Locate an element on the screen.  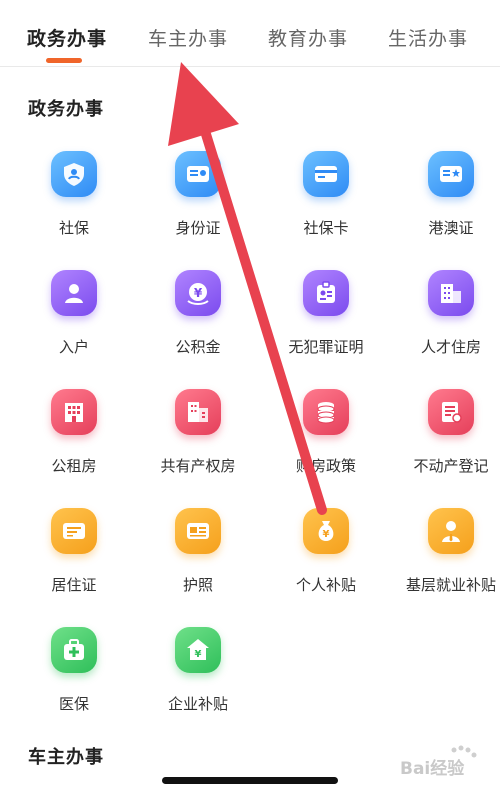
service-real-estate-registration: 不动产登记 is located at coordinates (445, 444).